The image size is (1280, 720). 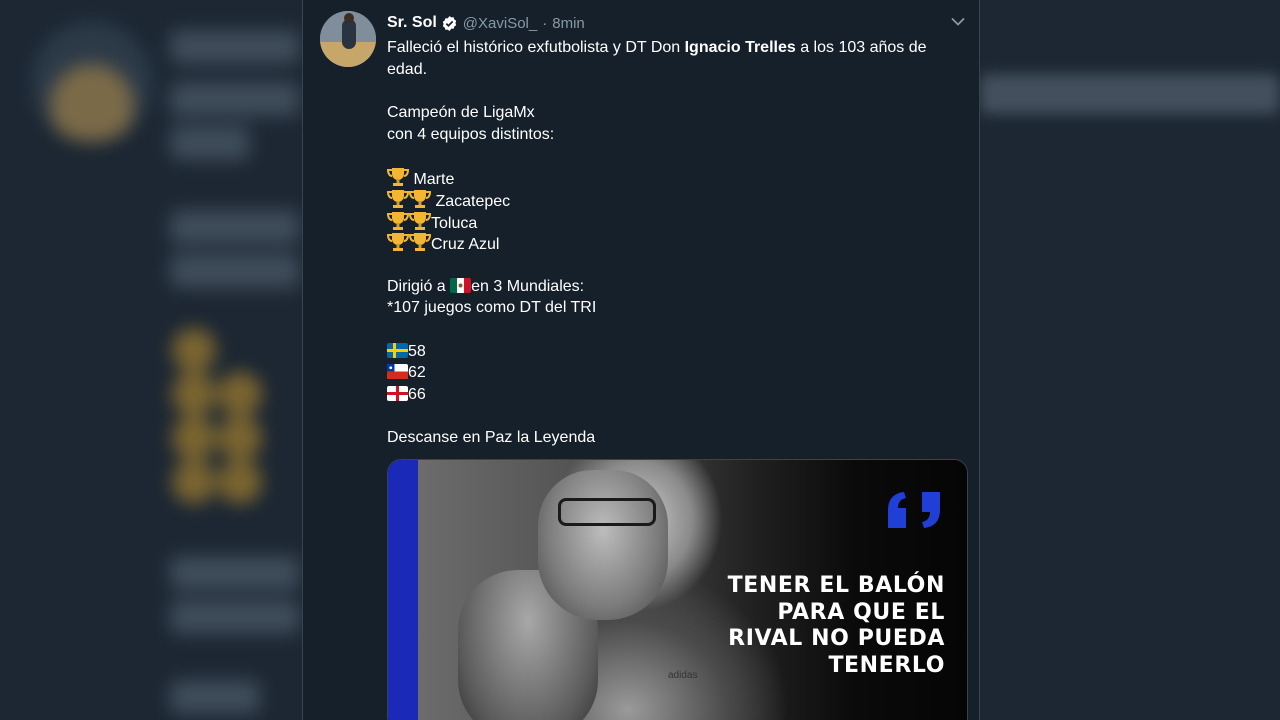 What do you see at coordinates (461, 285) in the screenshot?
I see `mexico-flag-icon` at bounding box center [461, 285].